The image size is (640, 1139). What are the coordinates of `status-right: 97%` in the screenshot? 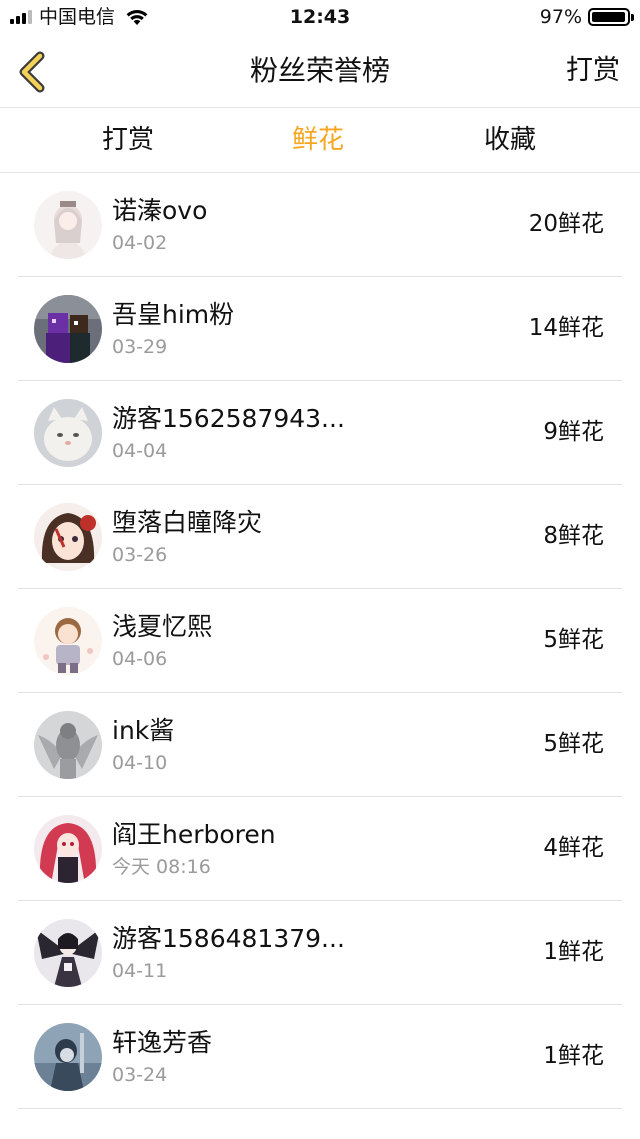 It's located at (586, 17).